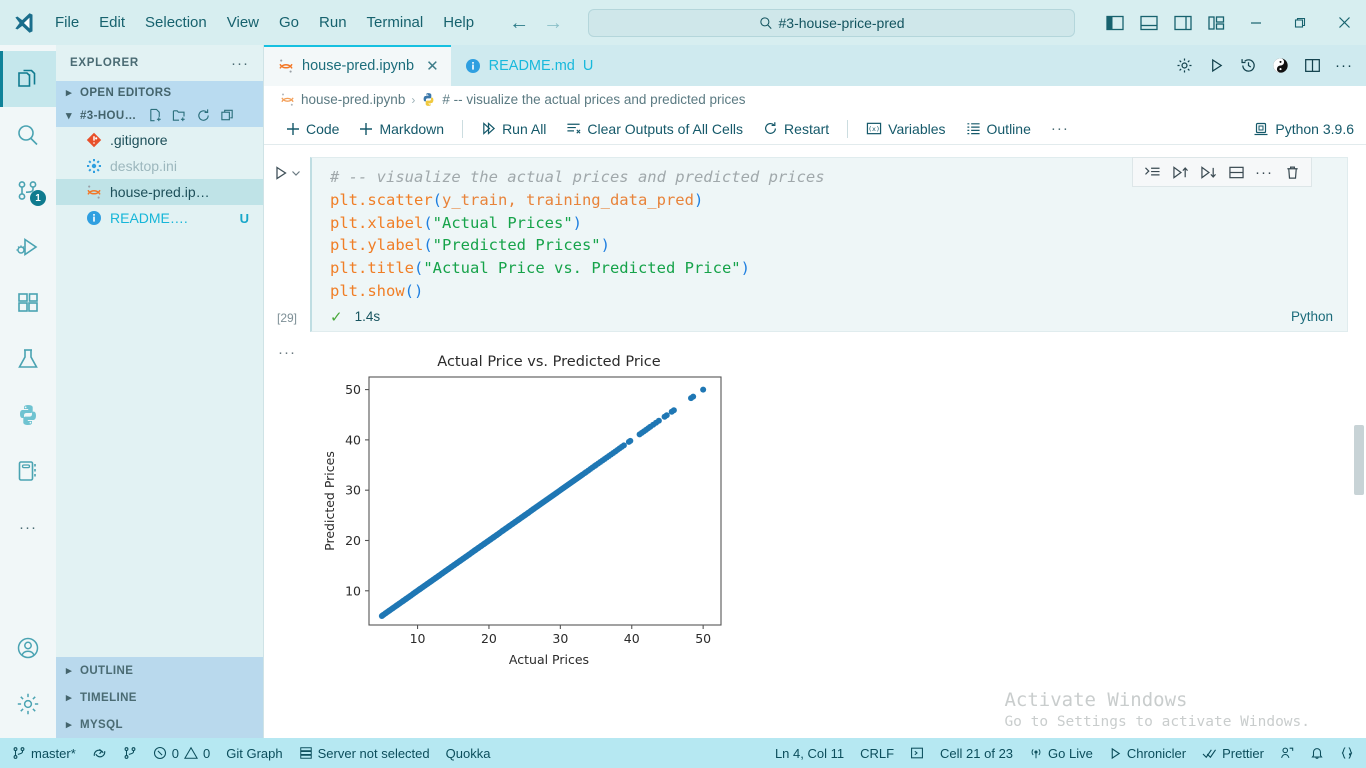  Describe the element at coordinates (28, 191) in the screenshot. I see `activity-source-control: 1` at that location.